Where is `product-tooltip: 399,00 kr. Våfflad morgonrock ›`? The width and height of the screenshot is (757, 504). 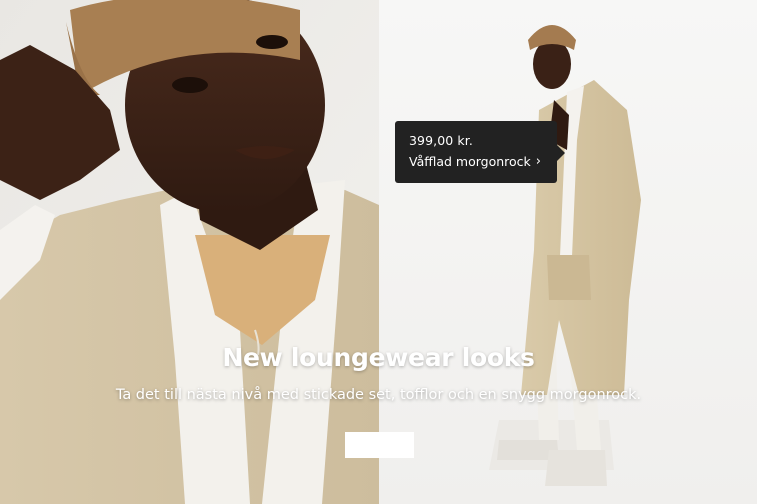
product-tooltip: 399,00 kr. Våfflad morgonrock › is located at coordinates (480, 152).